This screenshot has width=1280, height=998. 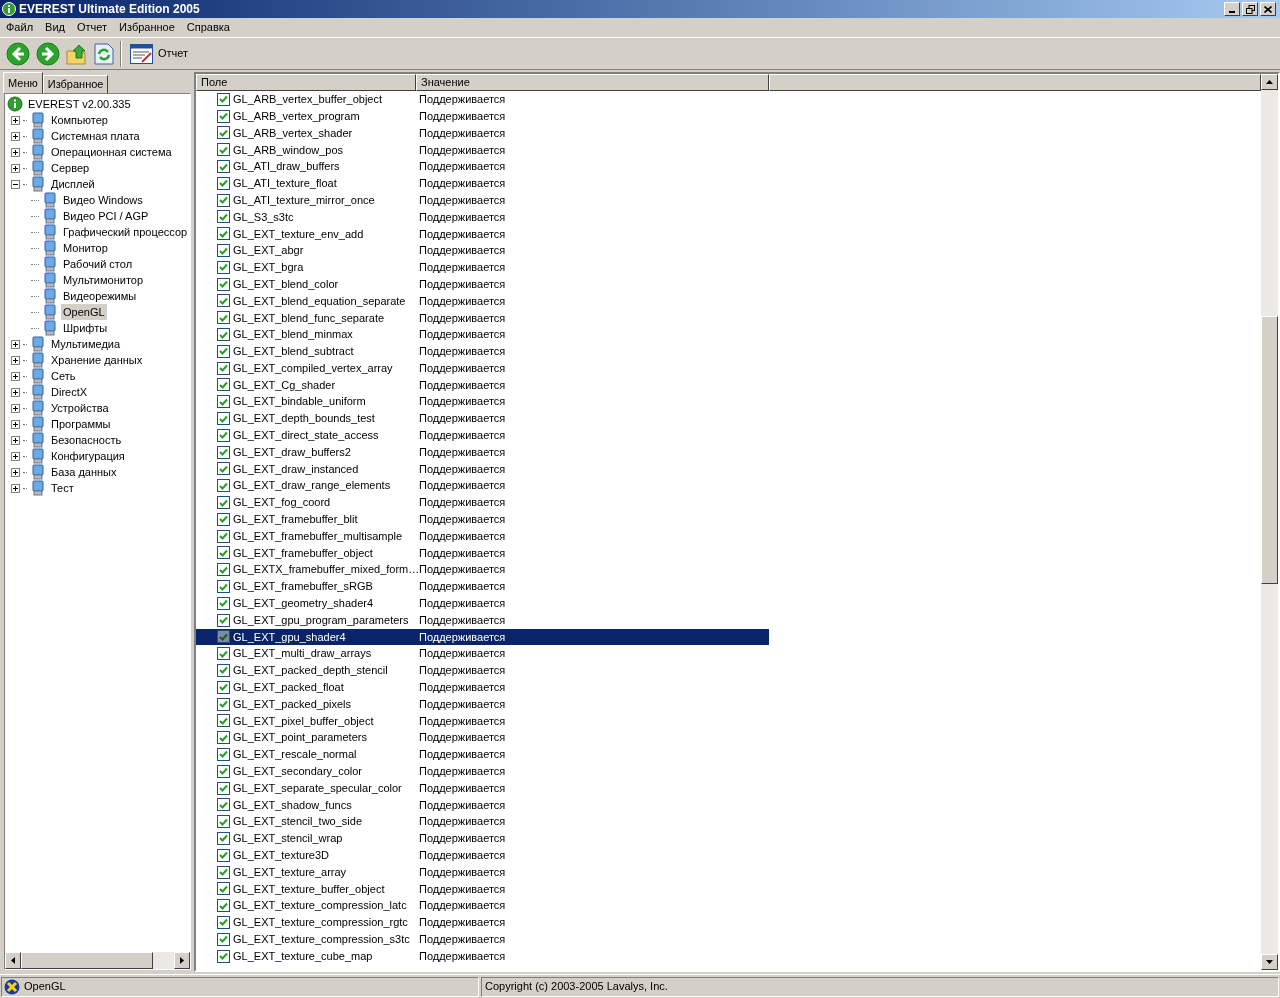 I want to click on table-row: GL_EXTX_framebuffer_mixed_form…Поддерживается, so click(x=482, y=570).